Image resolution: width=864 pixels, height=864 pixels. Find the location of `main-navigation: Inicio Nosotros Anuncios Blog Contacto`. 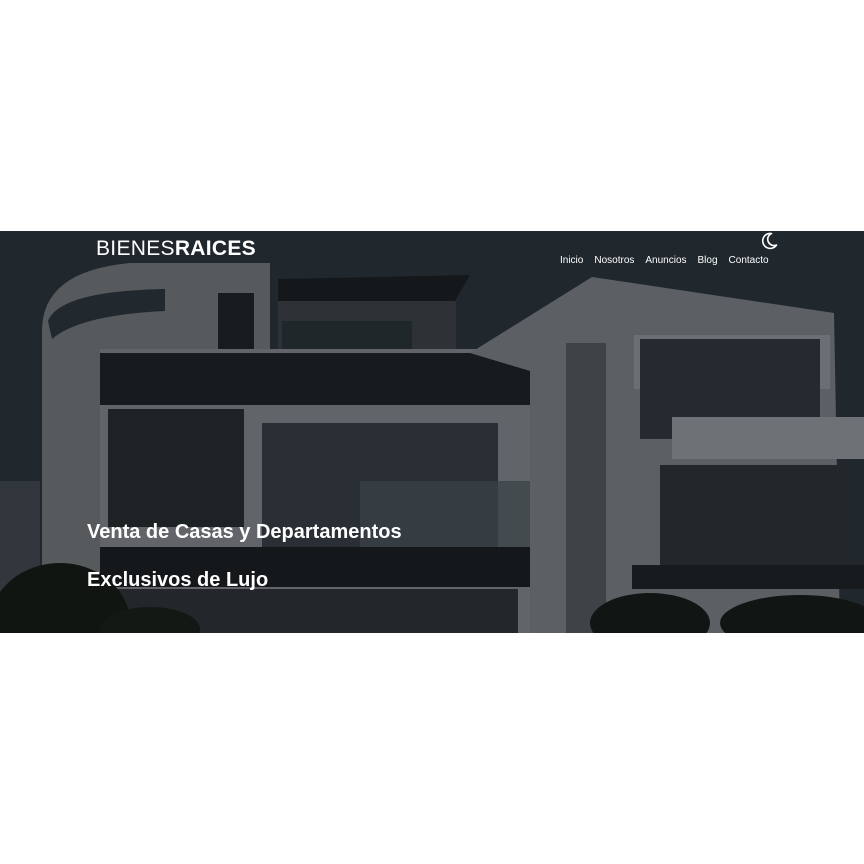

main-navigation: Inicio Nosotros Anuncios Blog Contacto is located at coordinates (664, 261).